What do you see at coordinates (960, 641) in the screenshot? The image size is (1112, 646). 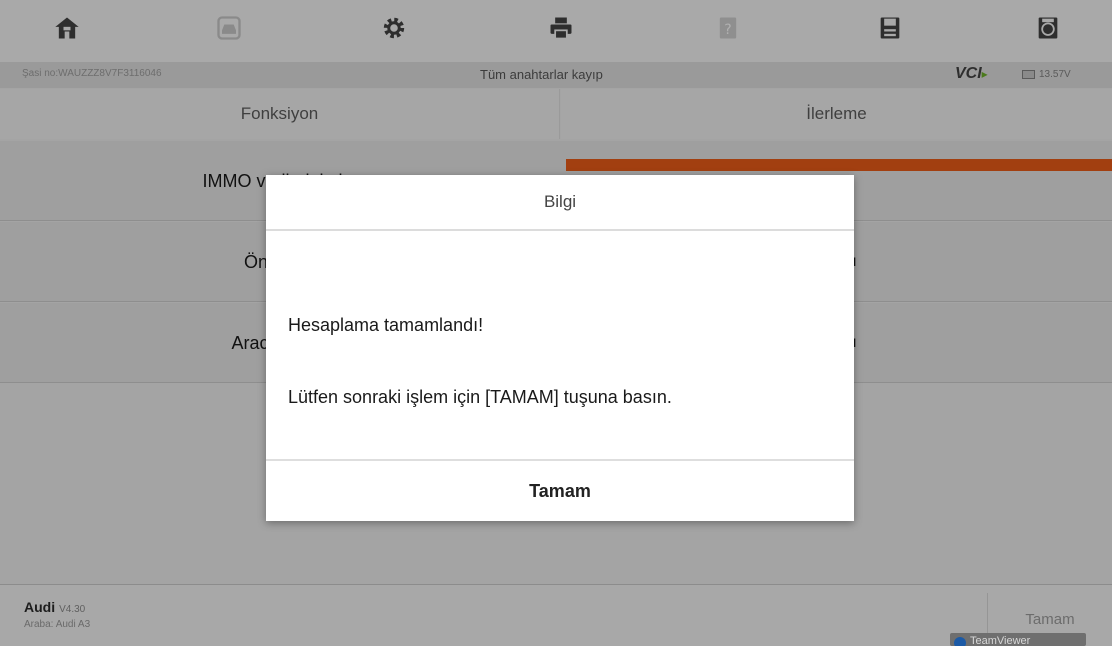 I see `teamviewer-icon` at bounding box center [960, 641].